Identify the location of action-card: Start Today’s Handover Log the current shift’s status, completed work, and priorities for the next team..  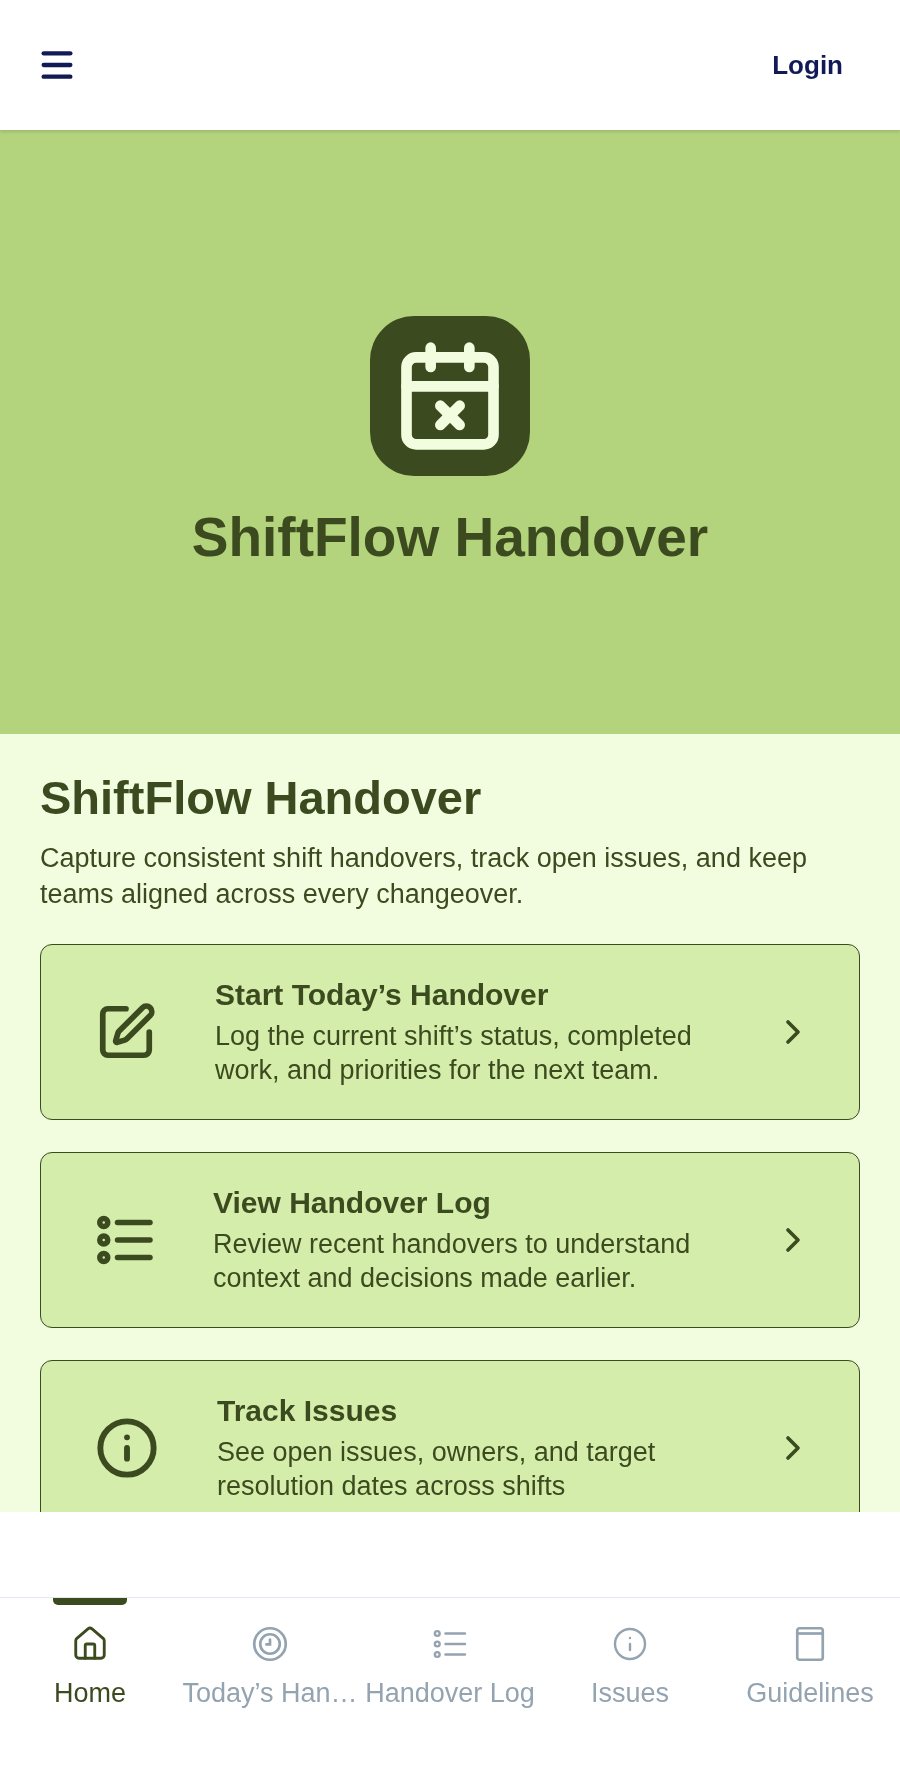
(450, 1032).